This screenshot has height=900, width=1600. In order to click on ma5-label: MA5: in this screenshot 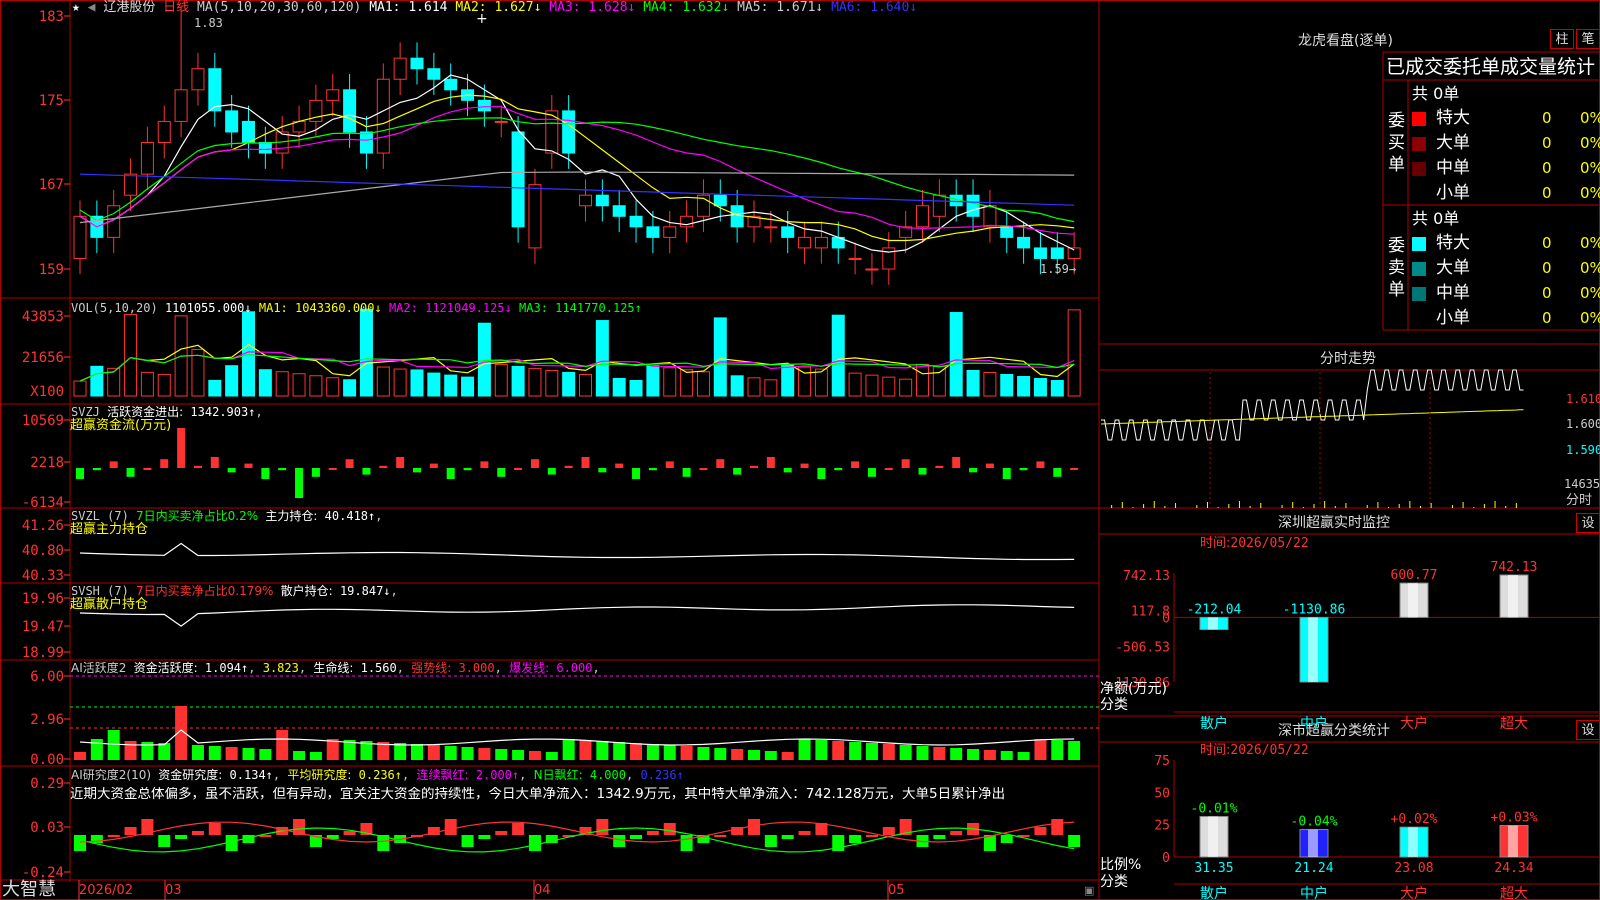, I will do `click(753, 7)`.